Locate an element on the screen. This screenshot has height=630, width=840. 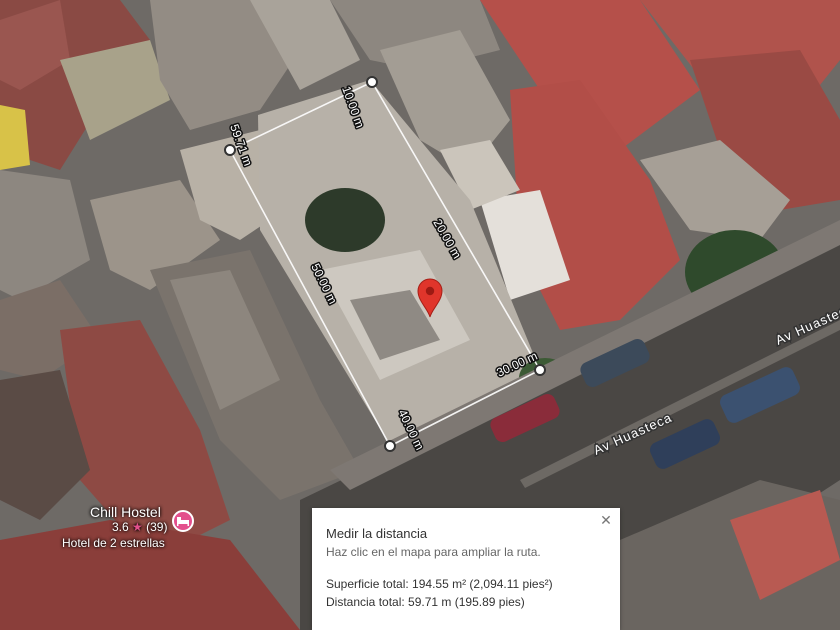
tree is located at coordinates (345, 220).